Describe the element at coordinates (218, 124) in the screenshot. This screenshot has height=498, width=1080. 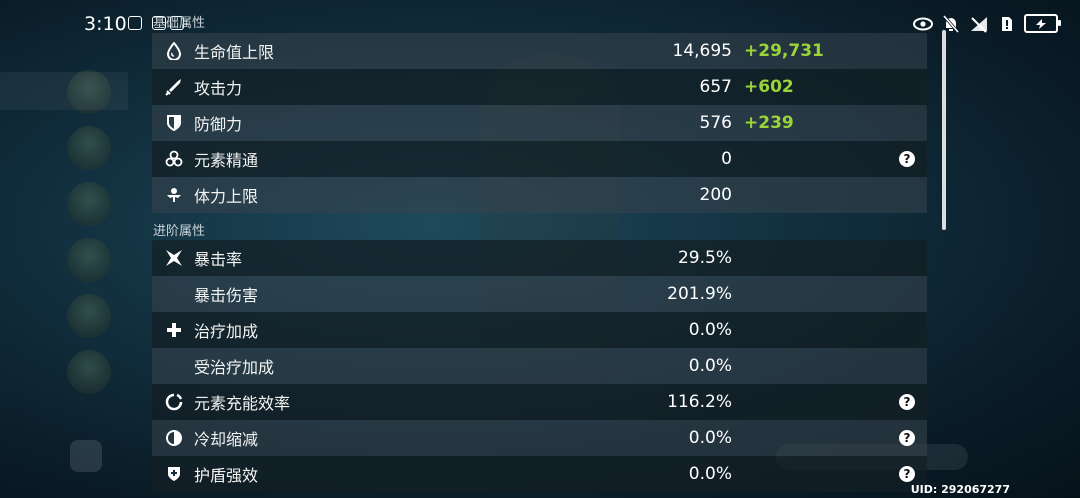
I see `stat-name: 防御力` at that location.